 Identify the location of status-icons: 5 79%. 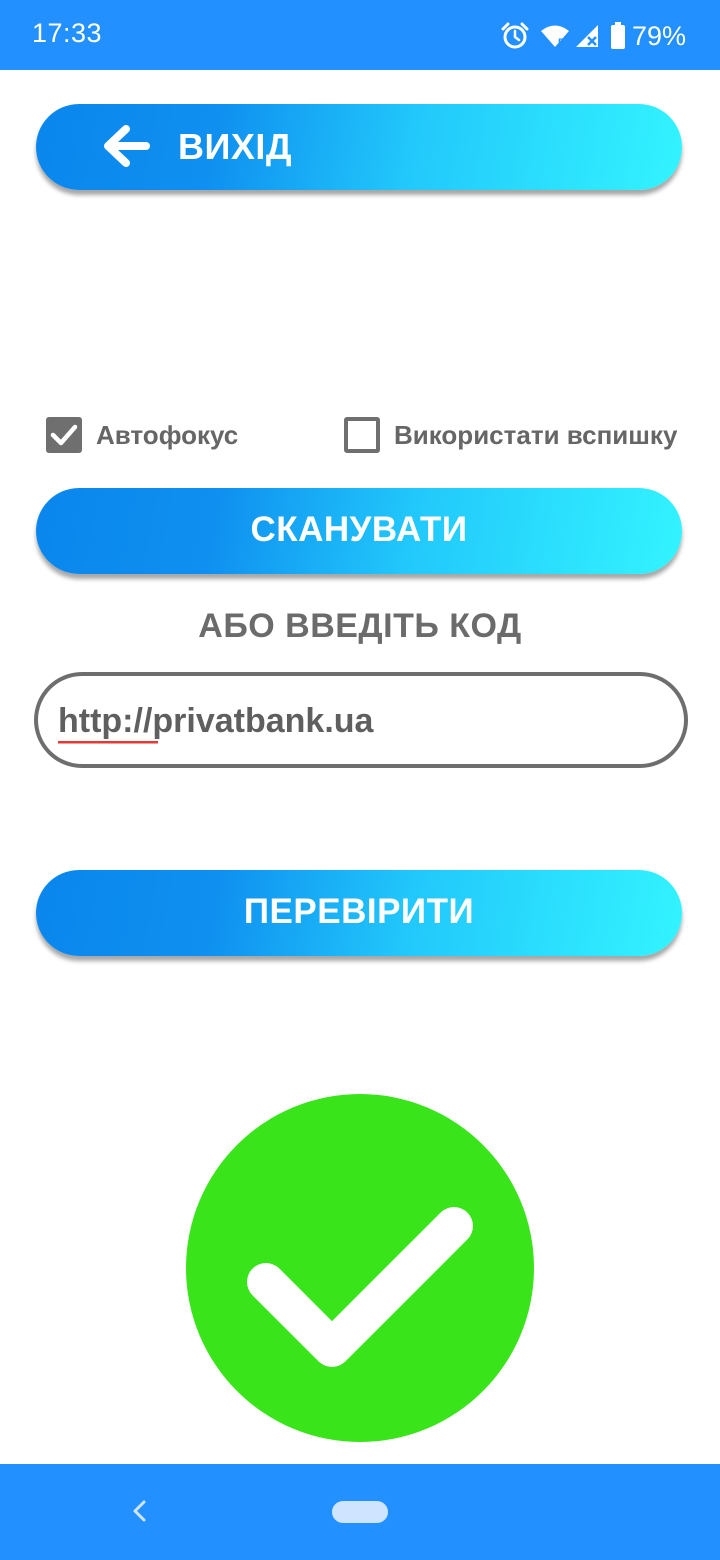
(593, 36).